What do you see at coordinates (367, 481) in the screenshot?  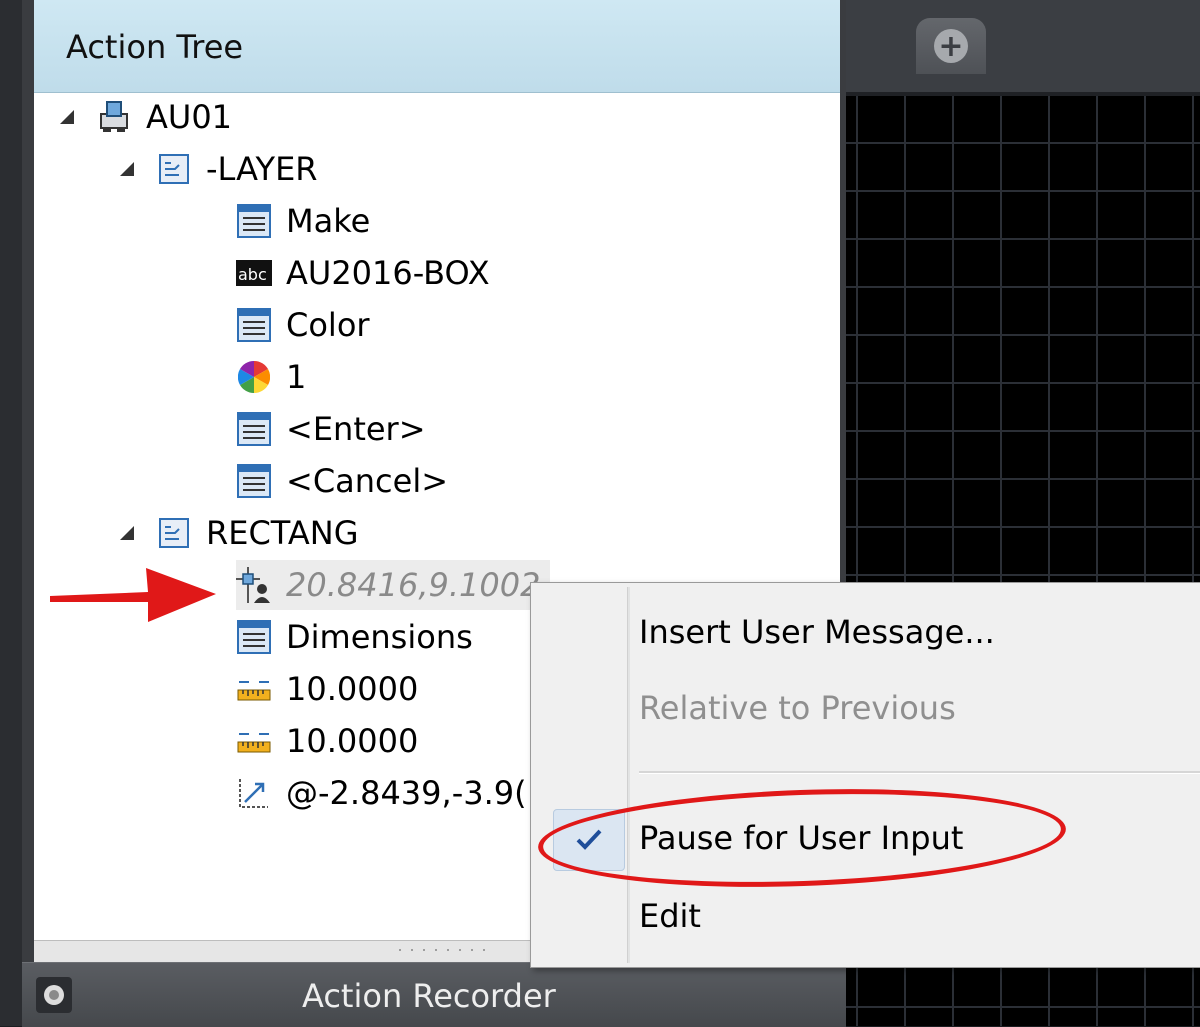 I see `tree-label: <Cancel>` at bounding box center [367, 481].